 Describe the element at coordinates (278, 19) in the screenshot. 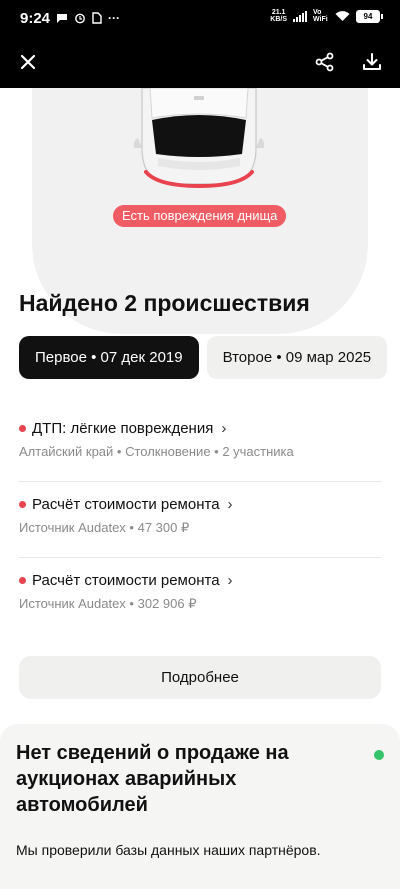

I see `net-speed-unit: KB/S` at that location.